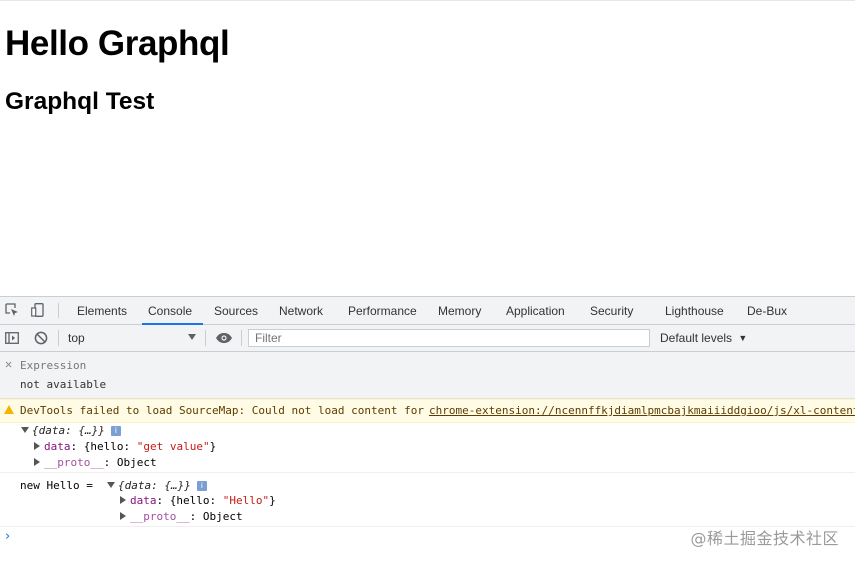 This screenshot has width=855, height=563. Describe the element at coordinates (743, 338) in the screenshot. I see `caret-down-icon: ▼` at that location.